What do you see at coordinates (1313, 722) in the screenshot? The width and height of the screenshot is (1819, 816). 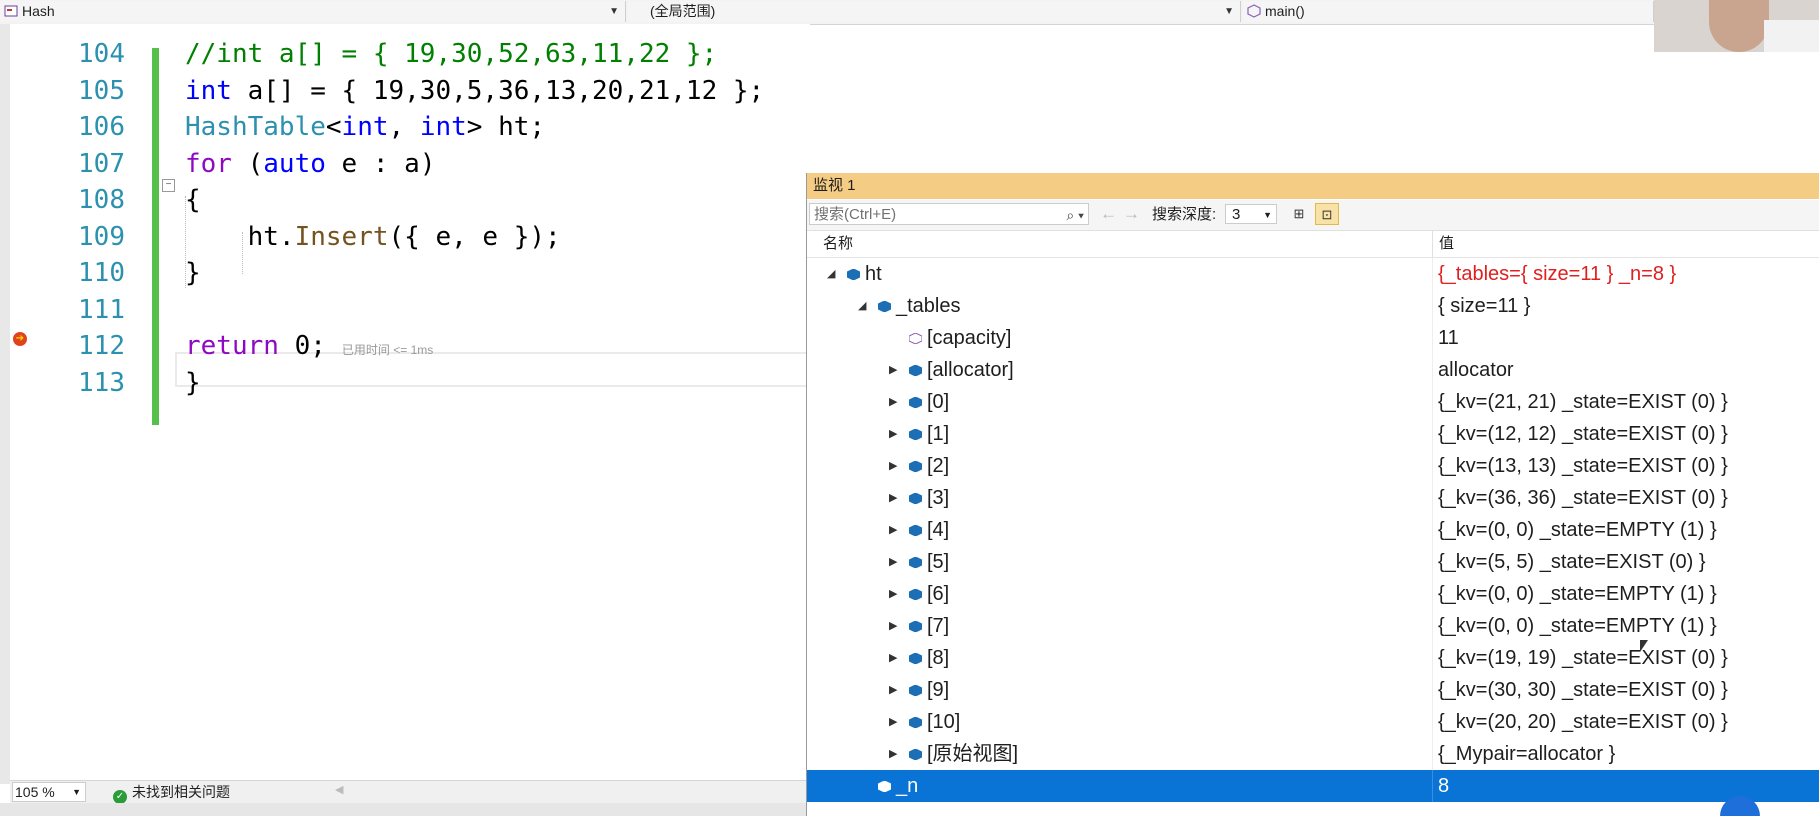 I see `watch-row: ▶ [10] {_kv=(20, 20) _state=EXIST (0) }` at bounding box center [1313, 722].